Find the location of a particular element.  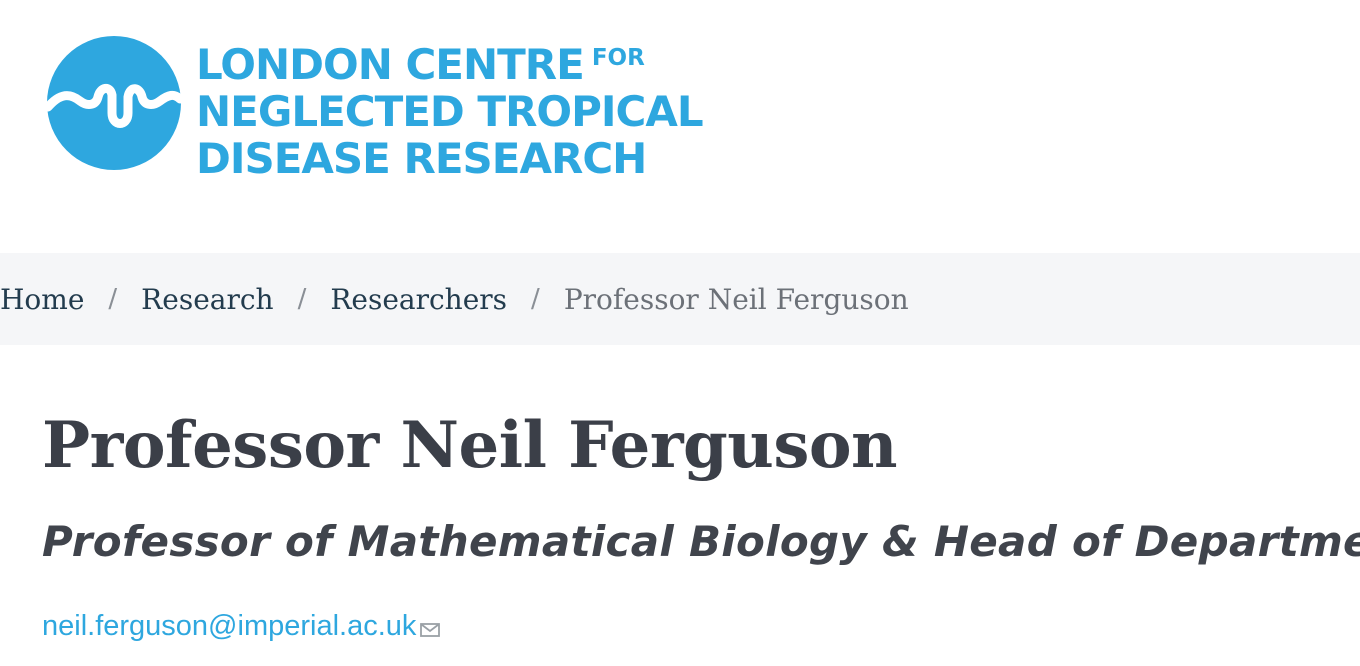

breadcrumb-researchers-link: Researchers is located at coordinates (418, 299).